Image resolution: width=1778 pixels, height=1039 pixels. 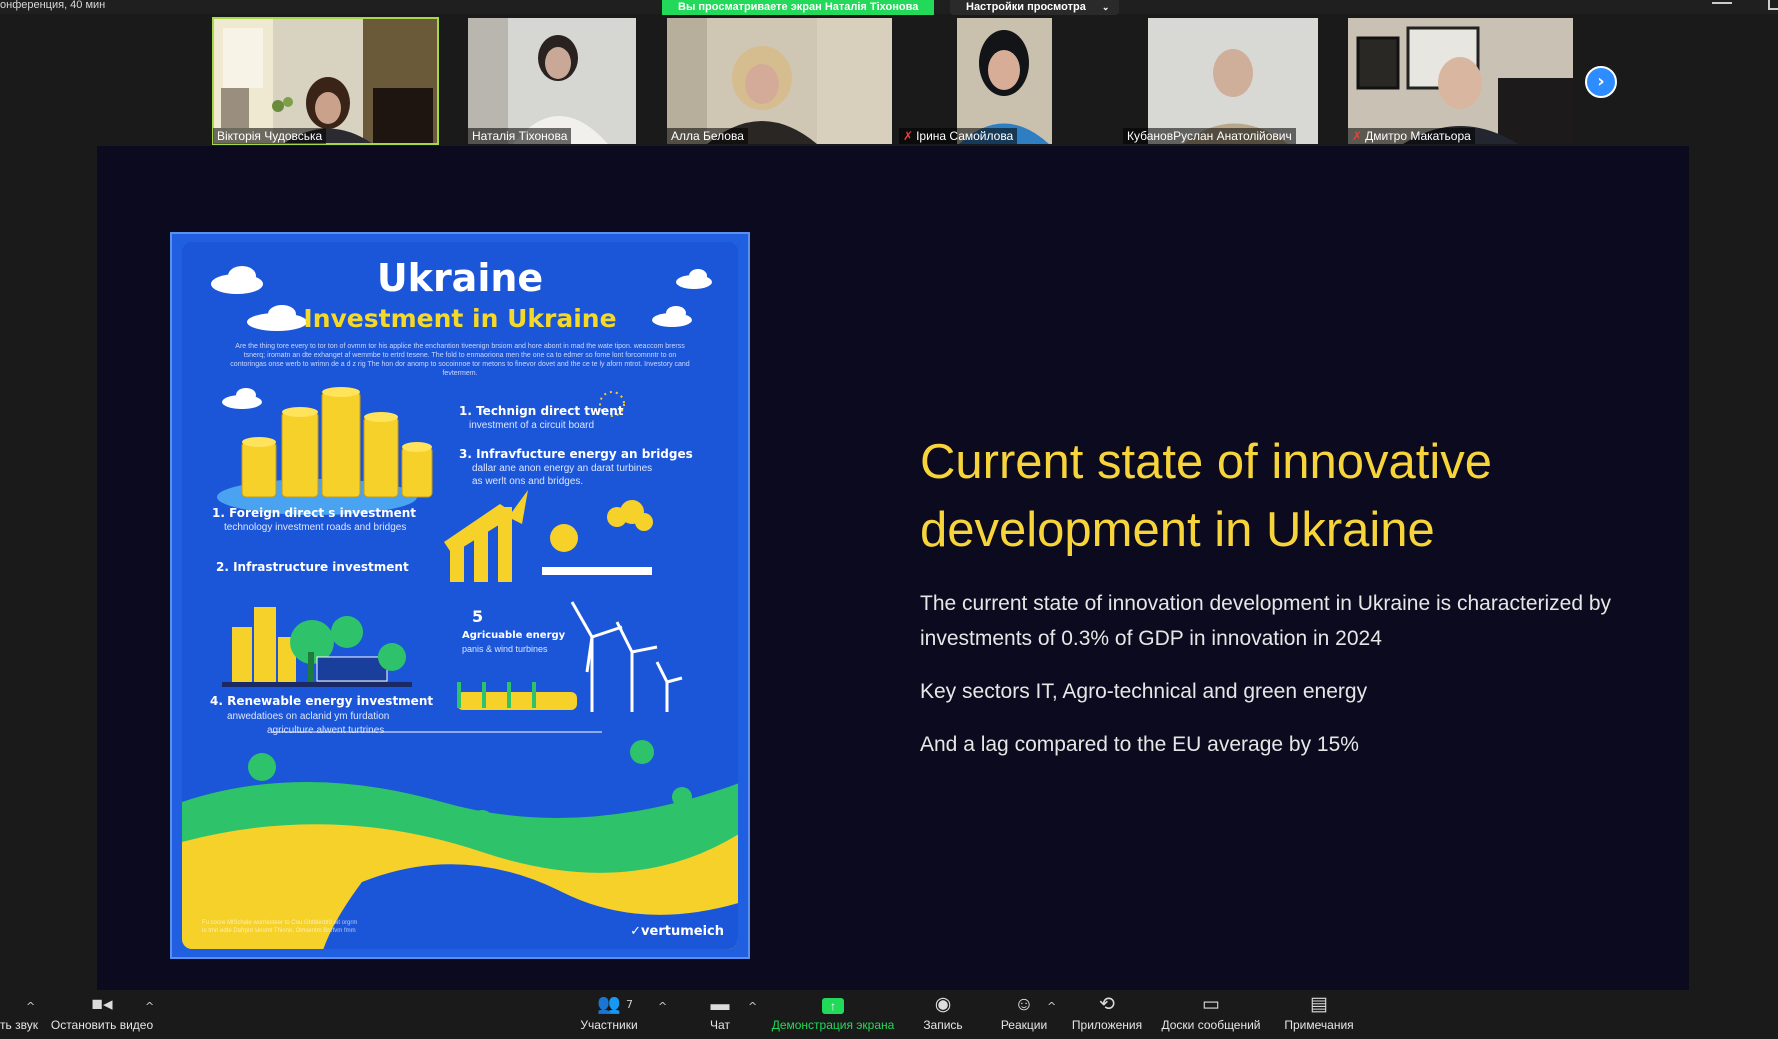 What do you see at coordinates (562, 468) in the screenshot?
I see `poster-item-sub: dallar ane anon energy an darat turbines` at bounding box center [562, 468].